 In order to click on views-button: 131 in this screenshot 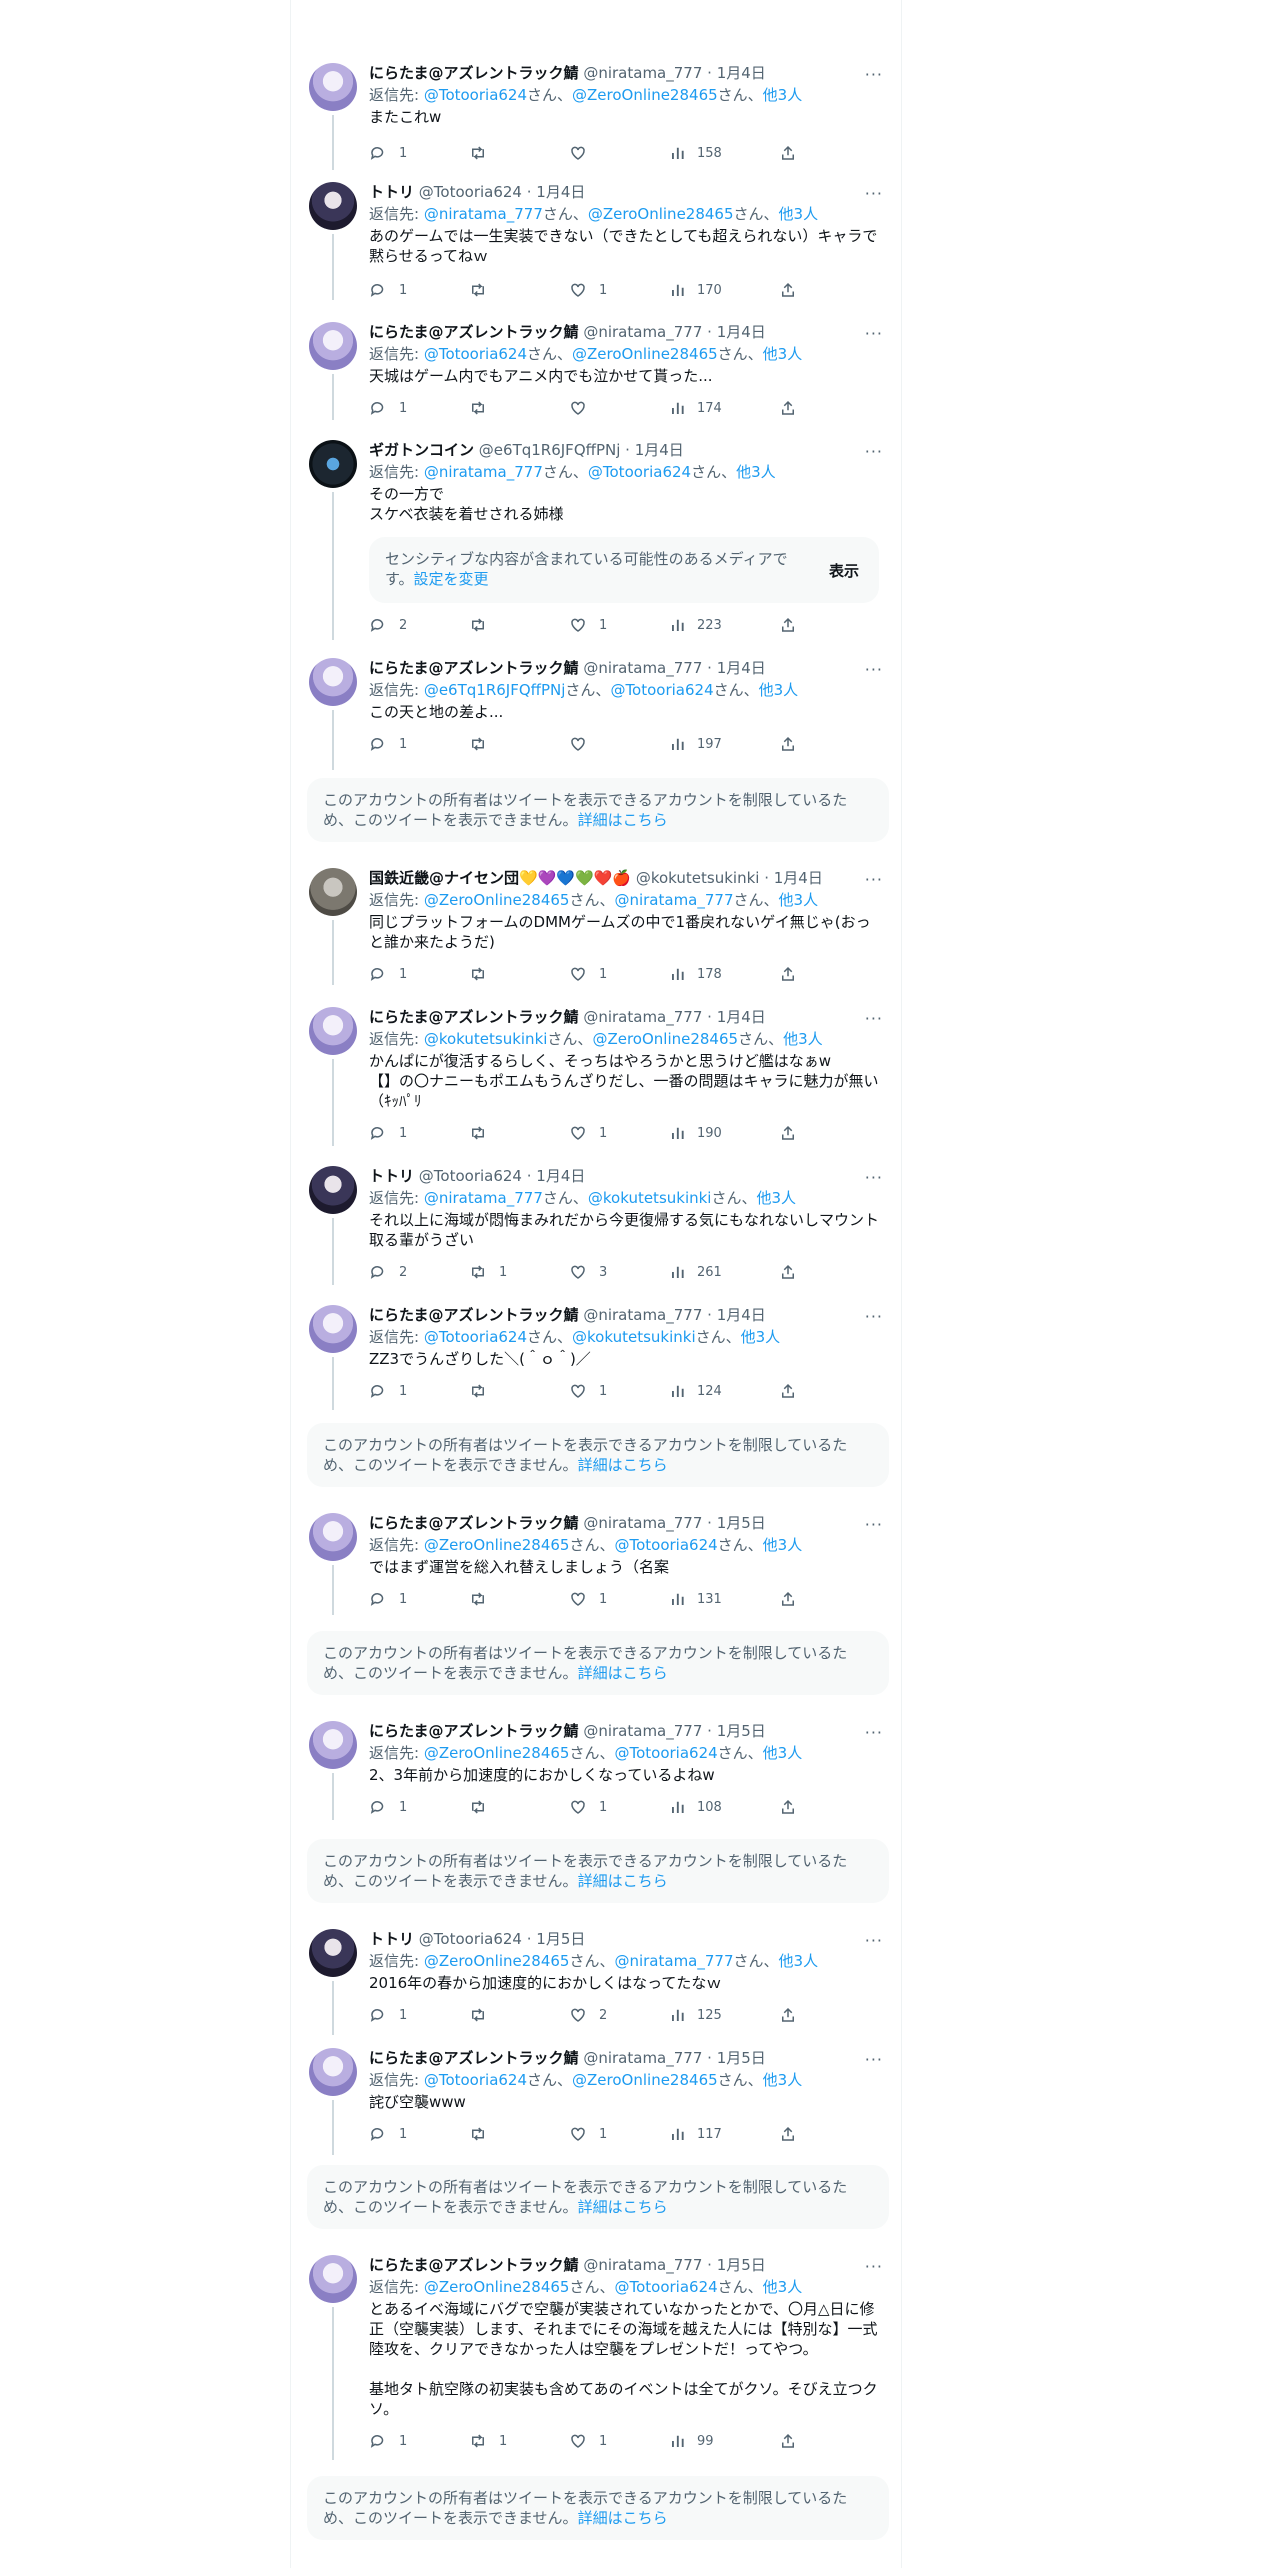, I will do `click(695, 1599)`.